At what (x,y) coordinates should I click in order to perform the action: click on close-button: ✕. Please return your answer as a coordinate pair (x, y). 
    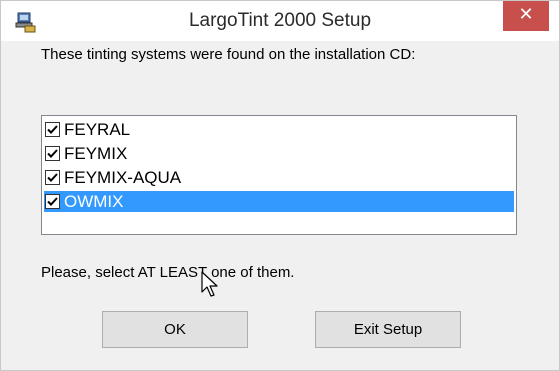
    Looking at the image, I should click on (526, 16).